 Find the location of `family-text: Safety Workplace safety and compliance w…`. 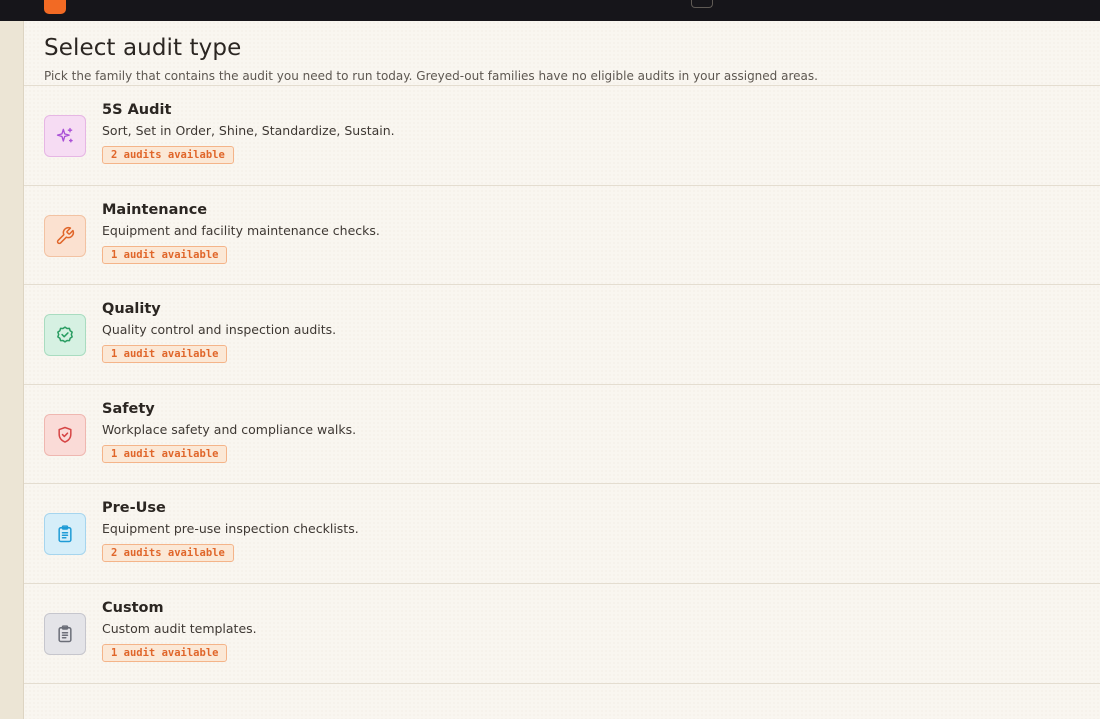

family-text: Safety Workplace safety and compliance w… is located at coordinates (229, 432).